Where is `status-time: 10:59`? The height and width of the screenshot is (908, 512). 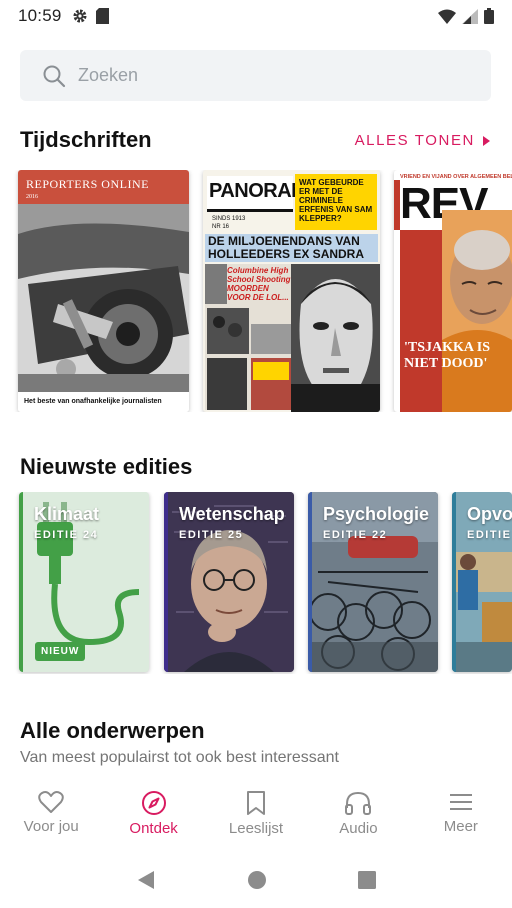
status-time: 10:59 is located at coordinates (40, 15).